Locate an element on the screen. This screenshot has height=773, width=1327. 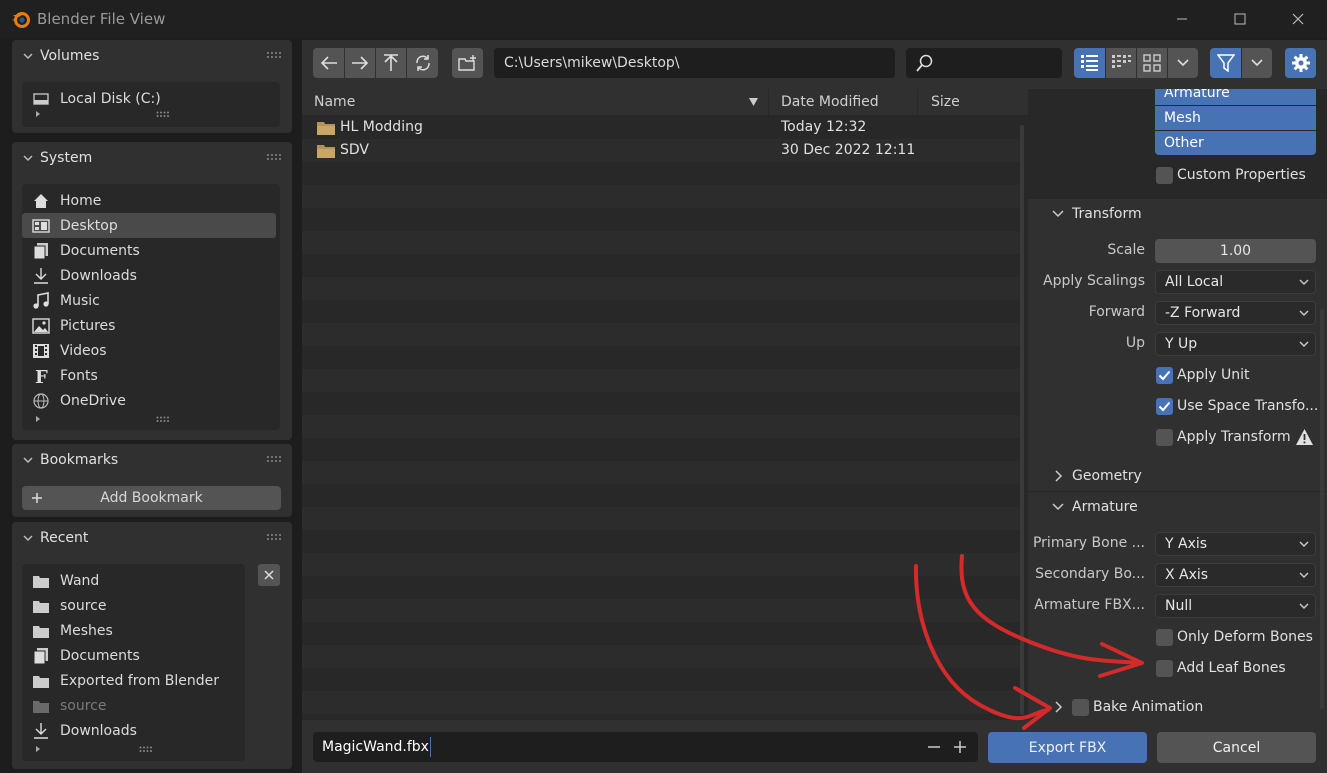
bake-animation-section-header: Bake Animation is located at coordinates (1177, 706).